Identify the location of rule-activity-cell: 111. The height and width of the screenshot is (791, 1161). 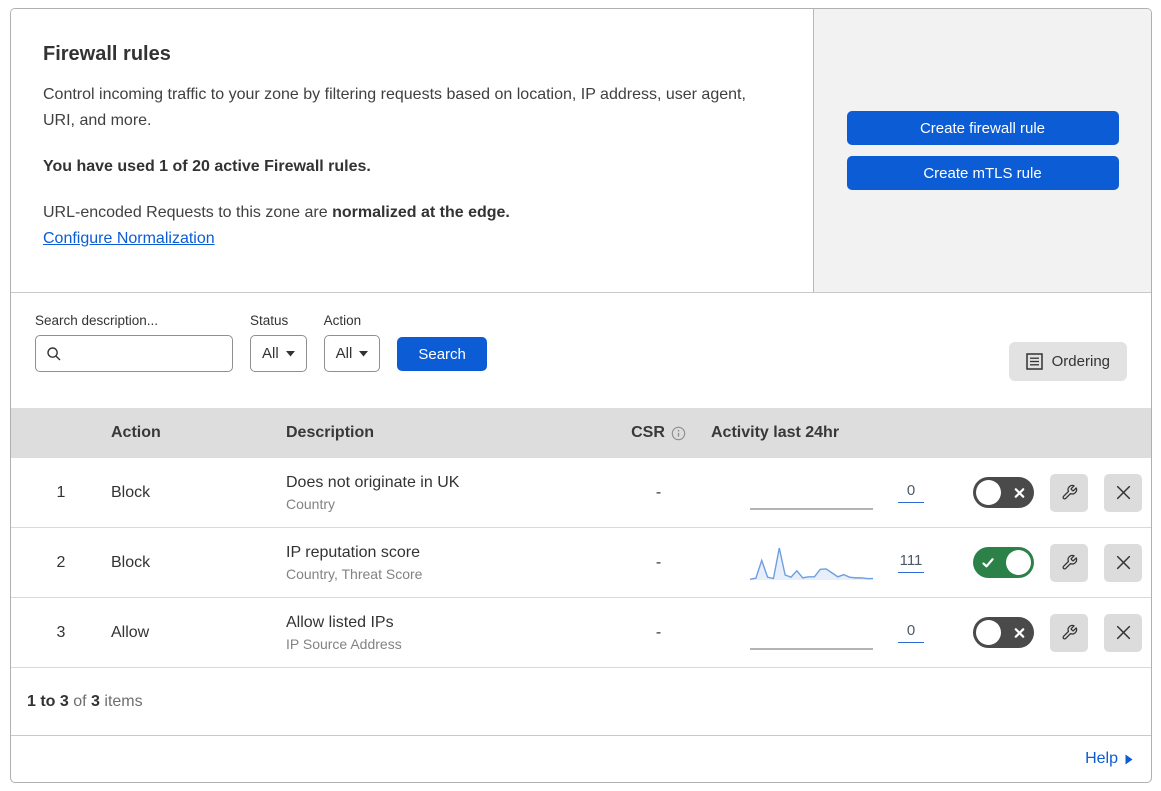
(842, 563).